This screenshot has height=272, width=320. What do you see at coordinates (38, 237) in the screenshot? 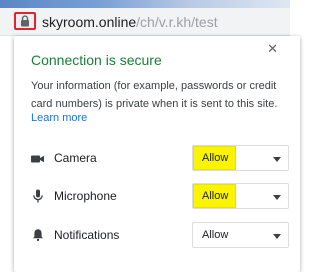
I see `bell-icon` at bounding box center [38, 237].